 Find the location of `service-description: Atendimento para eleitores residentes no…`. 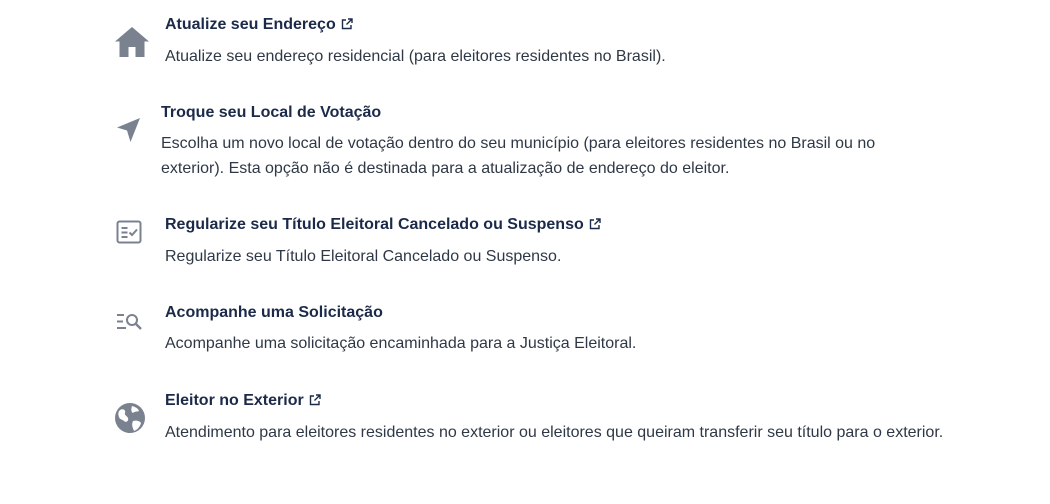

service-description: Atendimento para eleitores residentes no… is located at coordinates (554, 432).